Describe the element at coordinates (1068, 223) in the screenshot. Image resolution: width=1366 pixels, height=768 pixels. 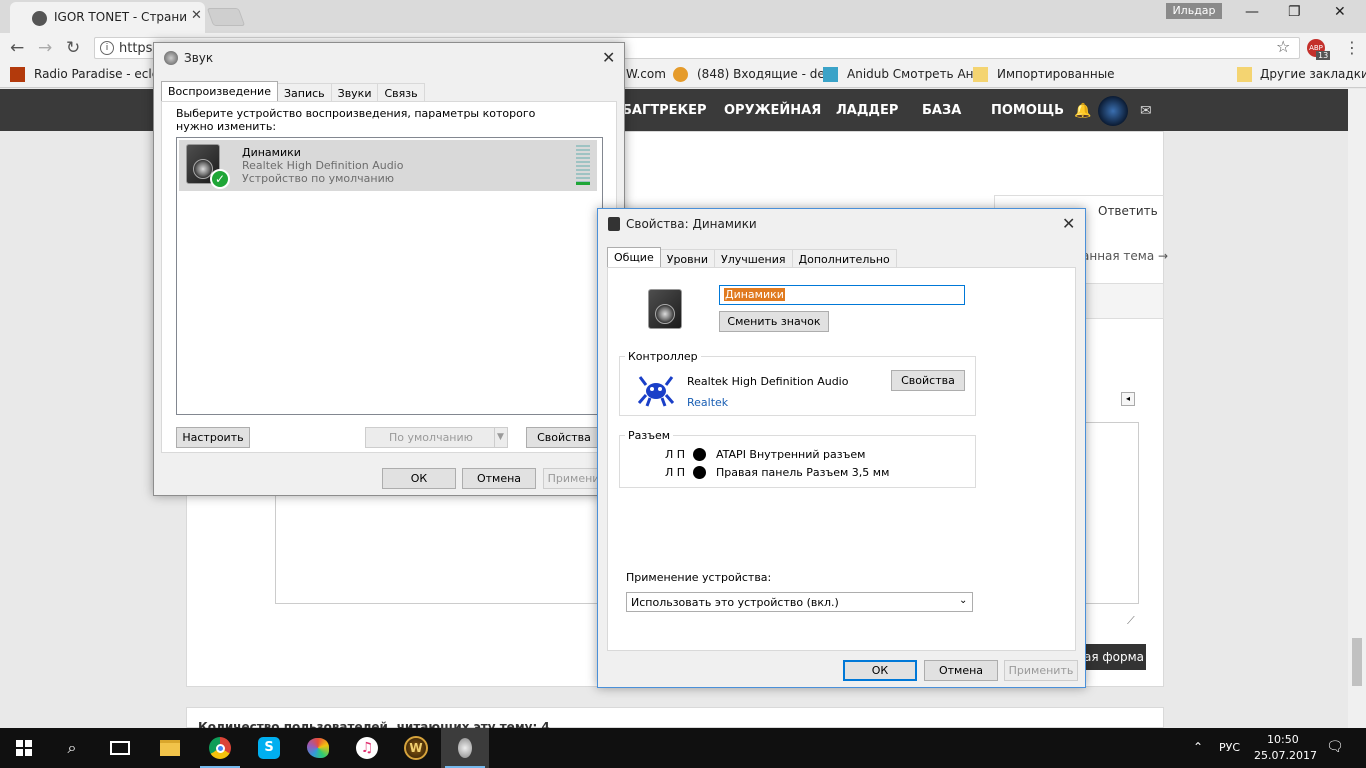
I see `properties-close-icon: ✕` at that location.